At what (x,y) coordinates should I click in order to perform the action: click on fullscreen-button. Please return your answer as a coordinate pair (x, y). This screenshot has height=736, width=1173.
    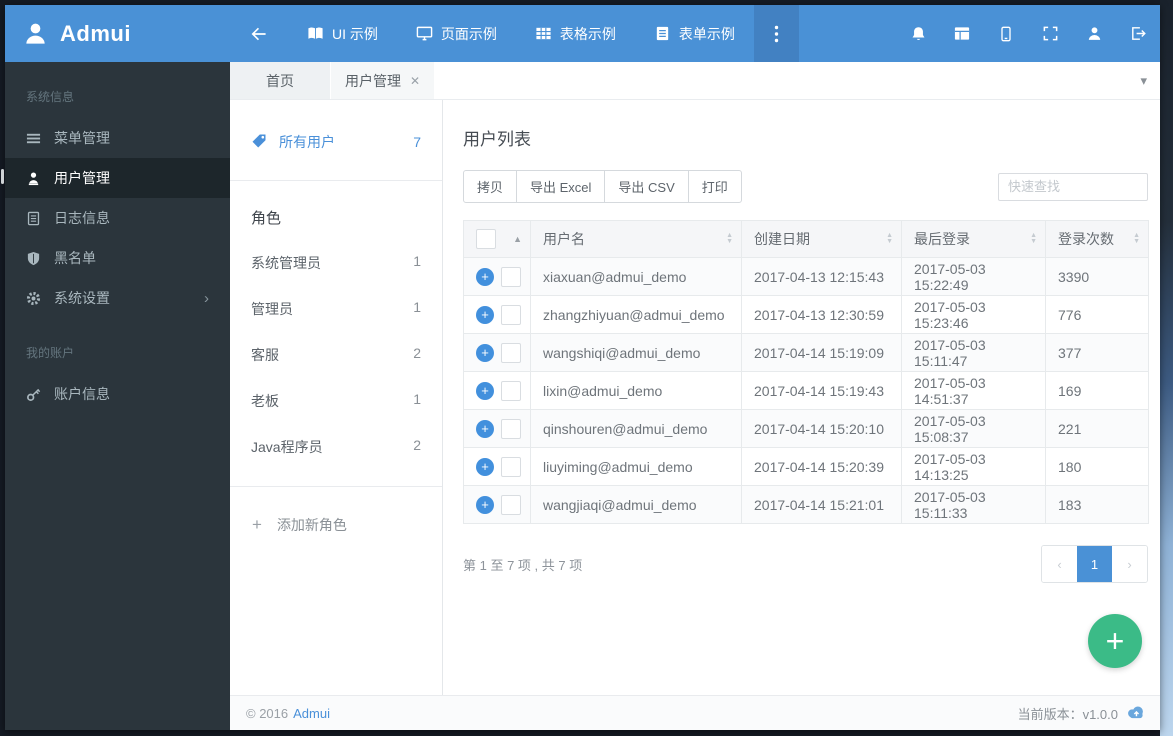
    Looking at the image, I should click on (1050, 33).